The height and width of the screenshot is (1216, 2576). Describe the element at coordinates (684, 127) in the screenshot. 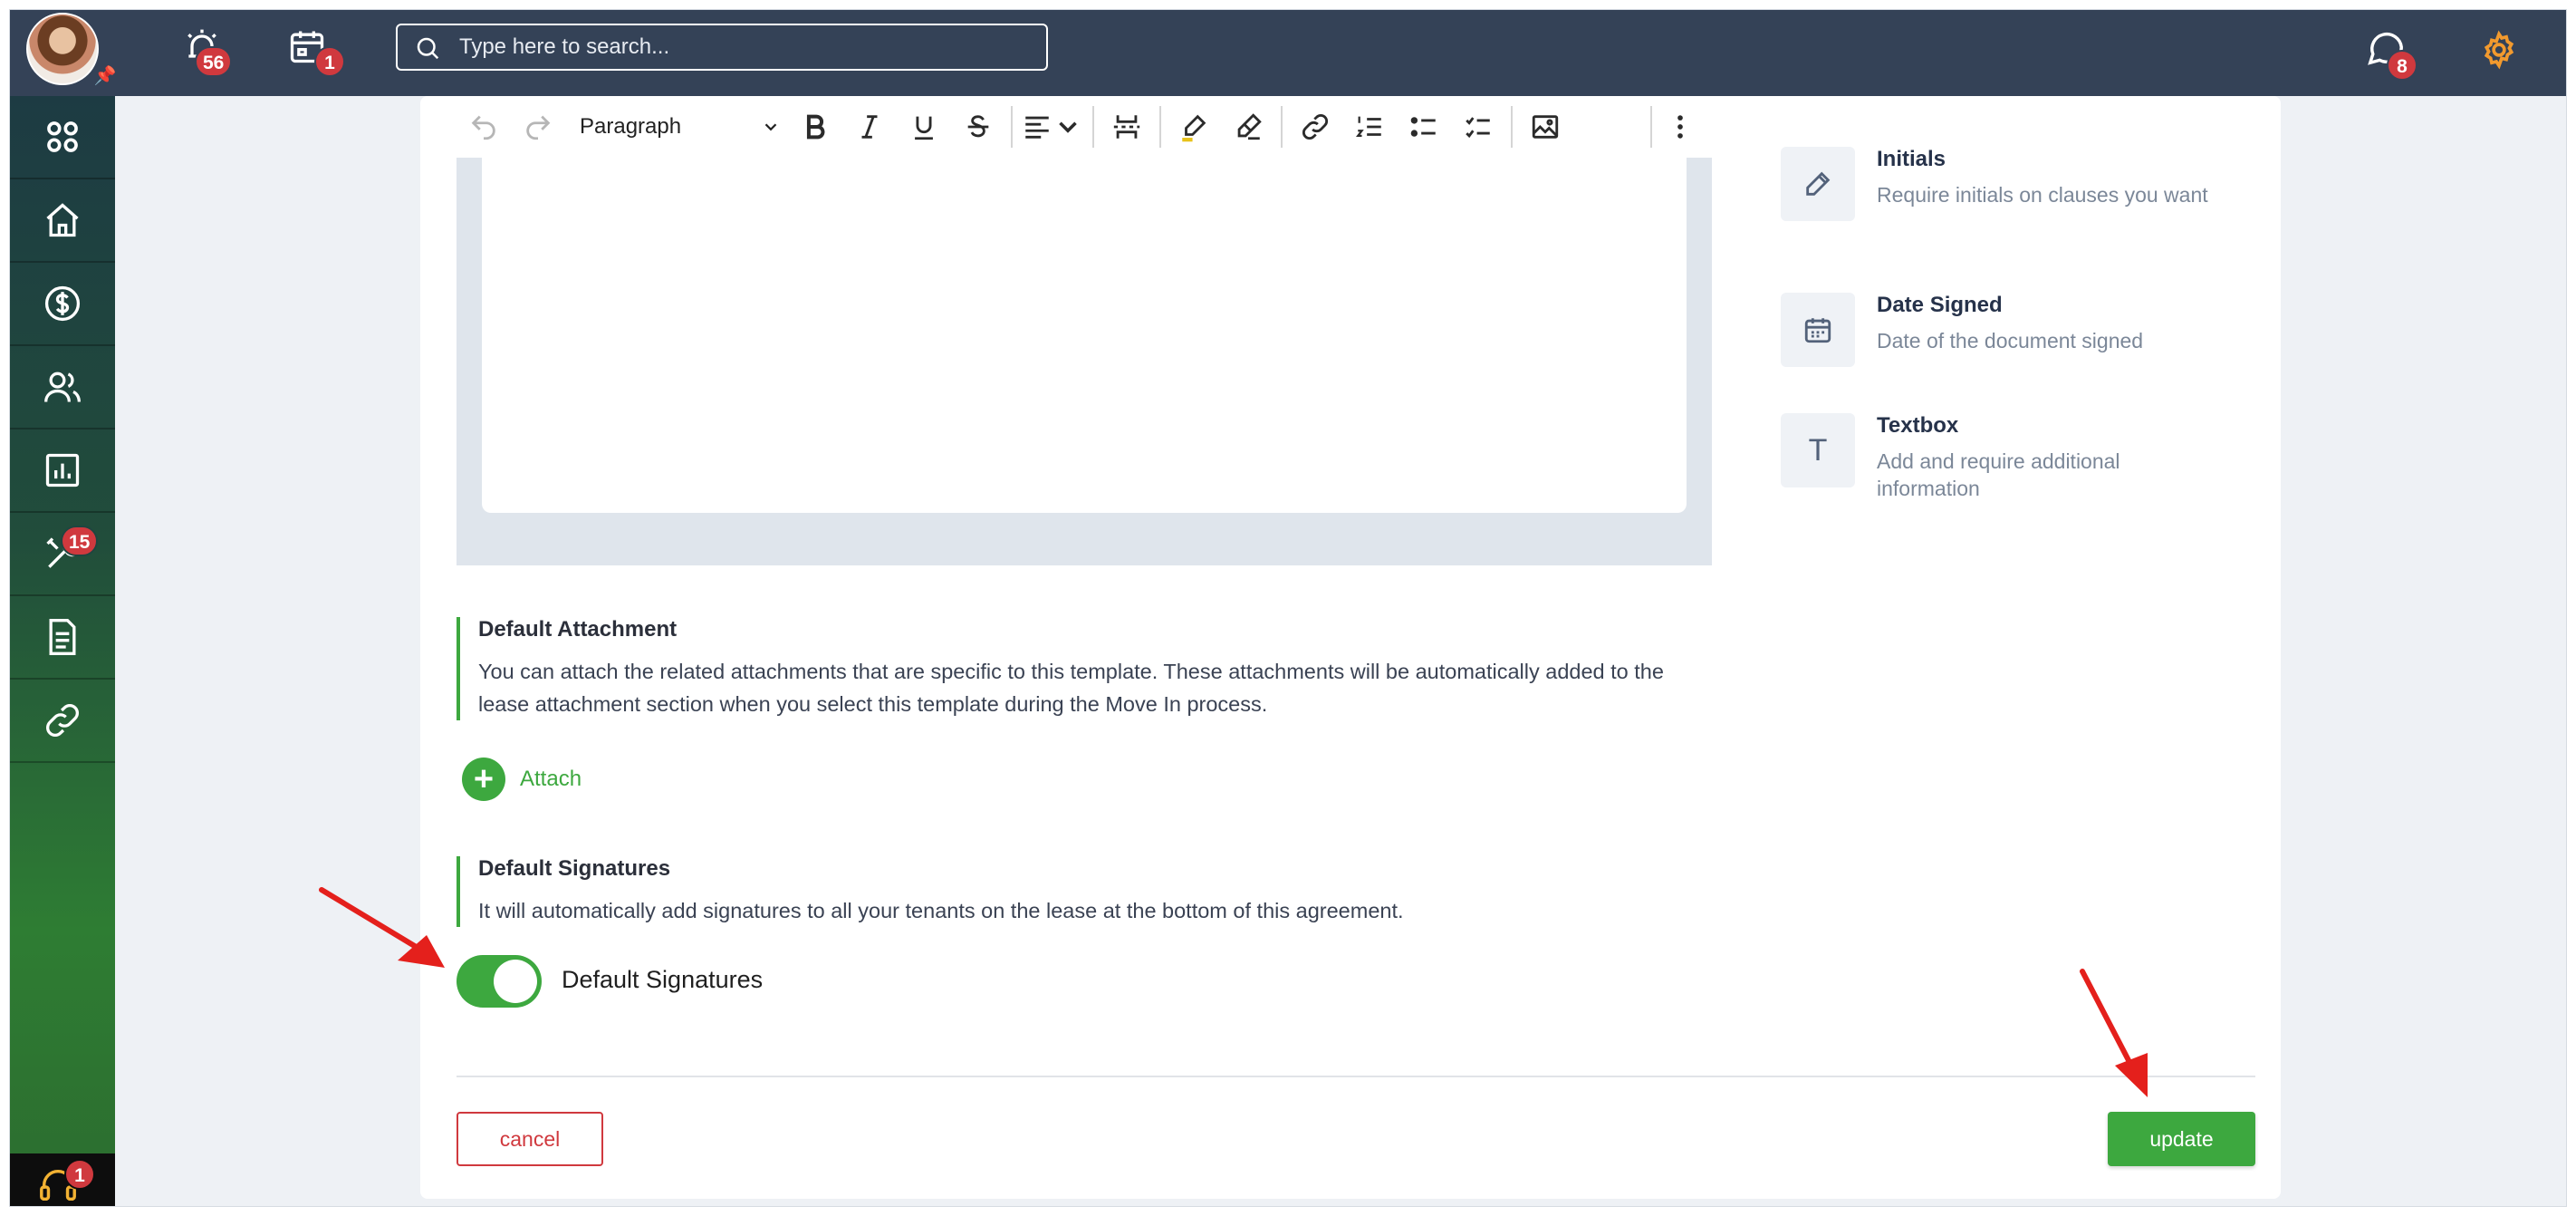

I see `paragraph-style-select: Paragraph` at that location.